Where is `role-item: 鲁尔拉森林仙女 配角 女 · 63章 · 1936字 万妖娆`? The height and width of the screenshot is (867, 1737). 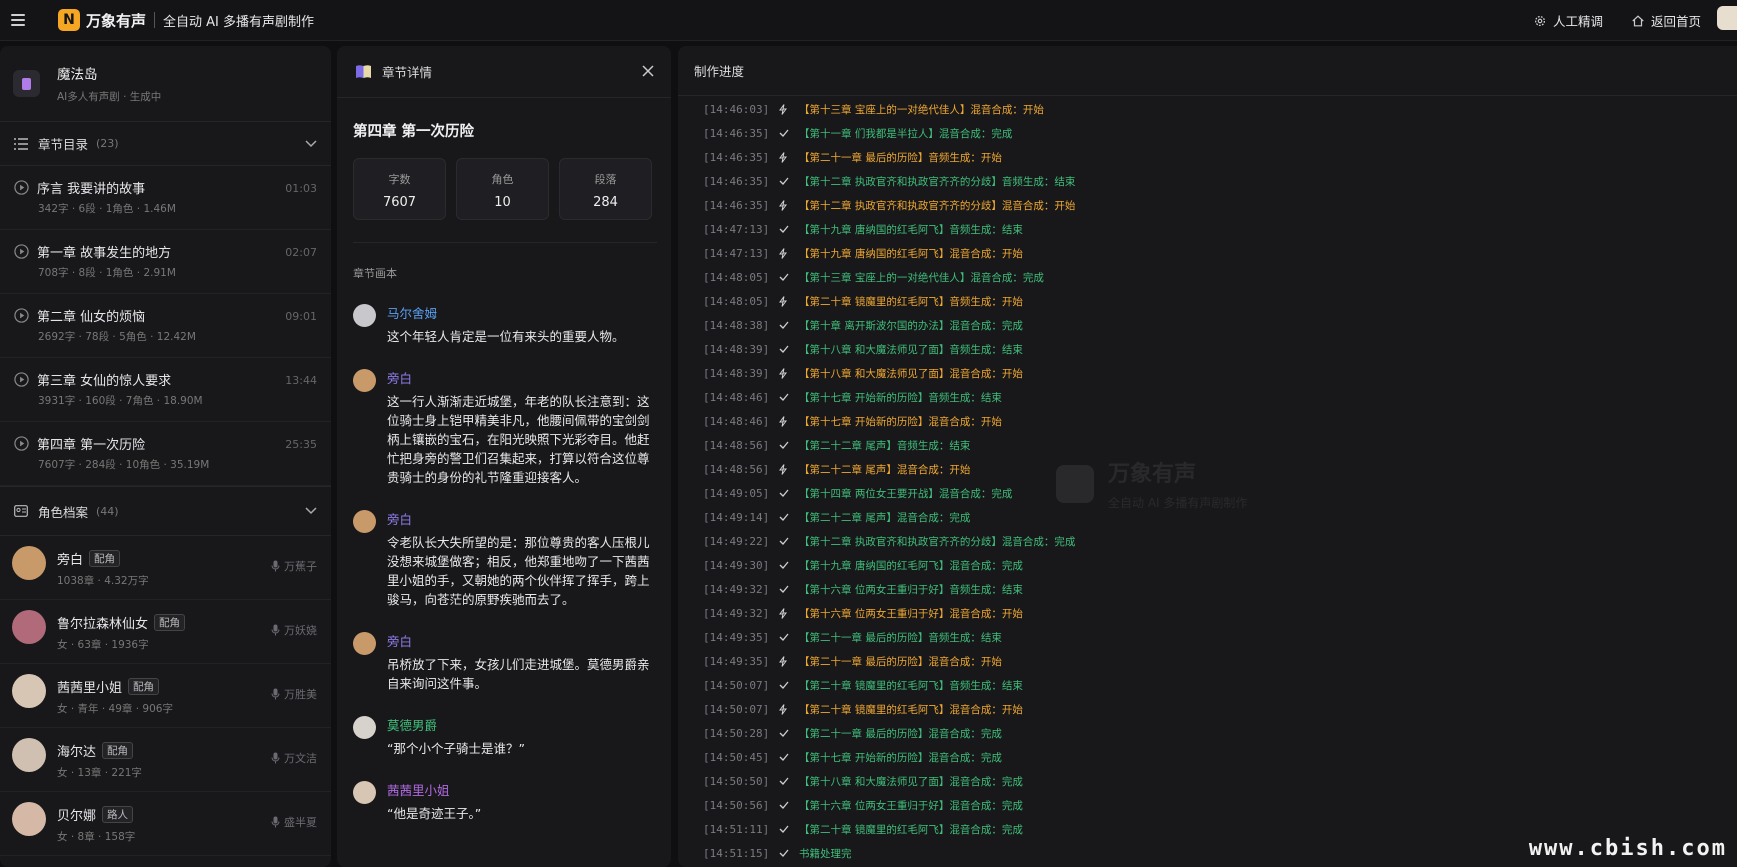
role-item: 鲁尔拉森林仙女 配角 女 · 63章 · 1936字 万妖娆 is located at coordinates (165, 632).